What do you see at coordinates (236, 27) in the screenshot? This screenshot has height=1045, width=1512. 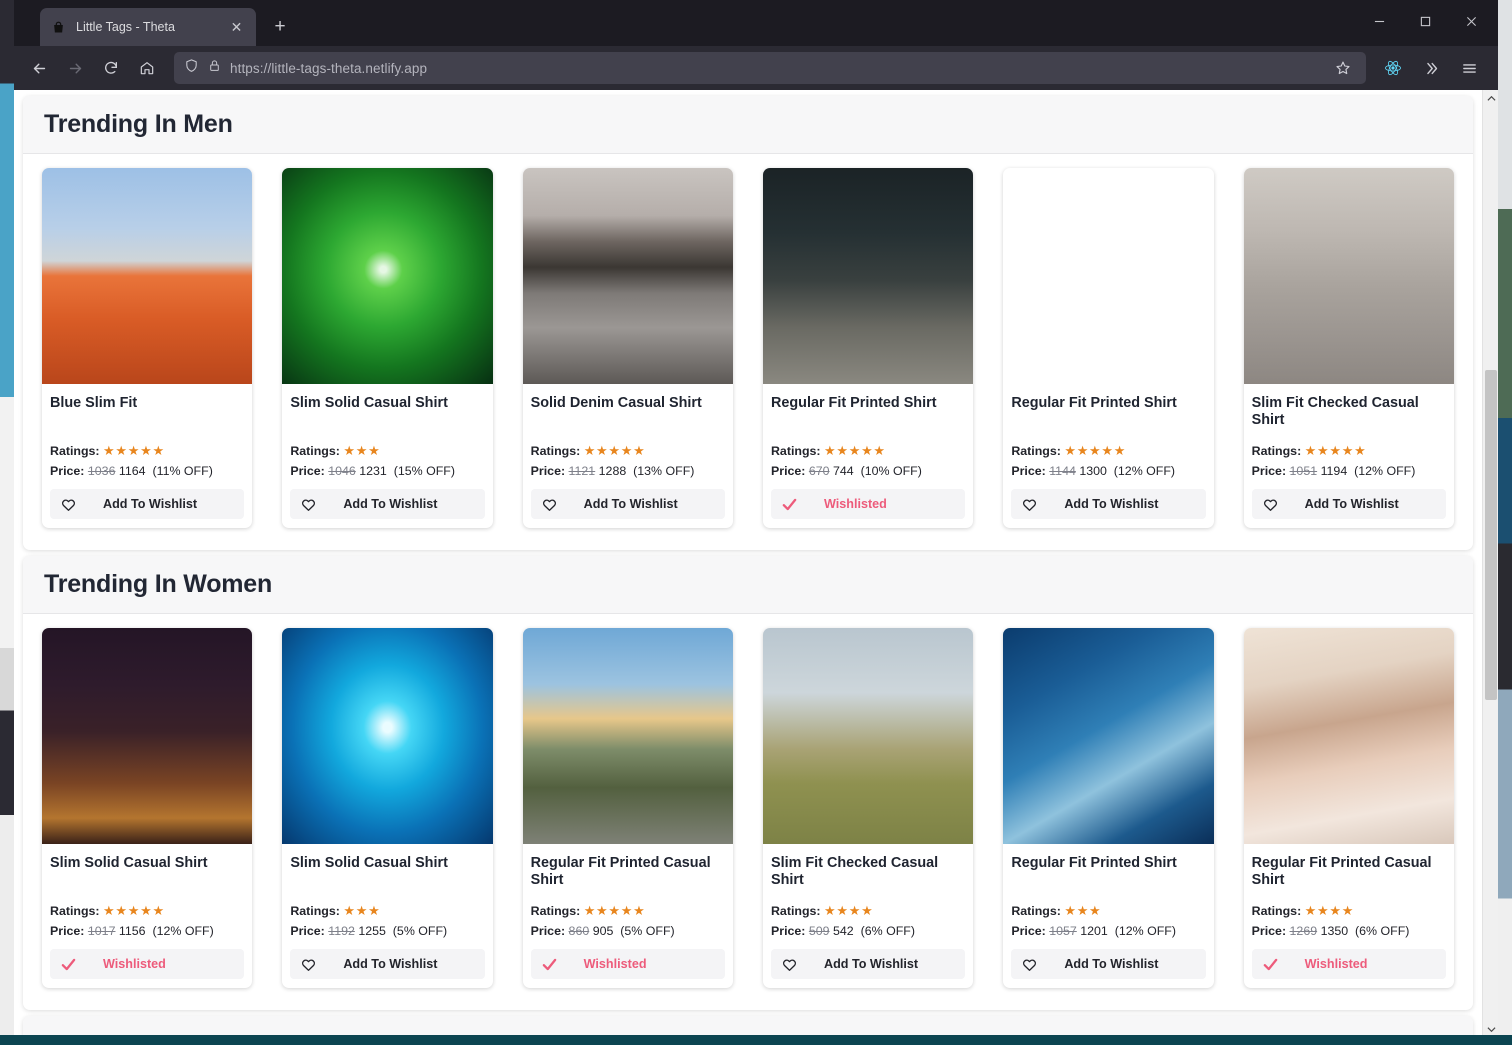 I see `close-icon: ✕` at bounding box center [236, 27].